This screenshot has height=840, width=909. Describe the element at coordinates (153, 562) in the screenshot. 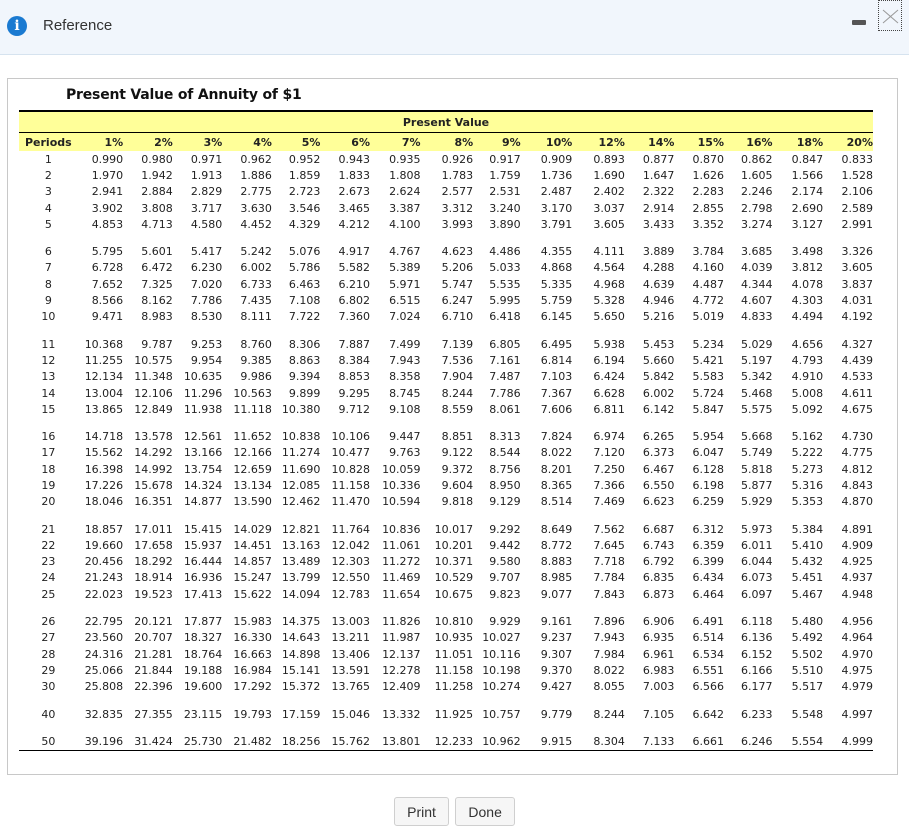

I see `value-cell: 18.292` at that location.